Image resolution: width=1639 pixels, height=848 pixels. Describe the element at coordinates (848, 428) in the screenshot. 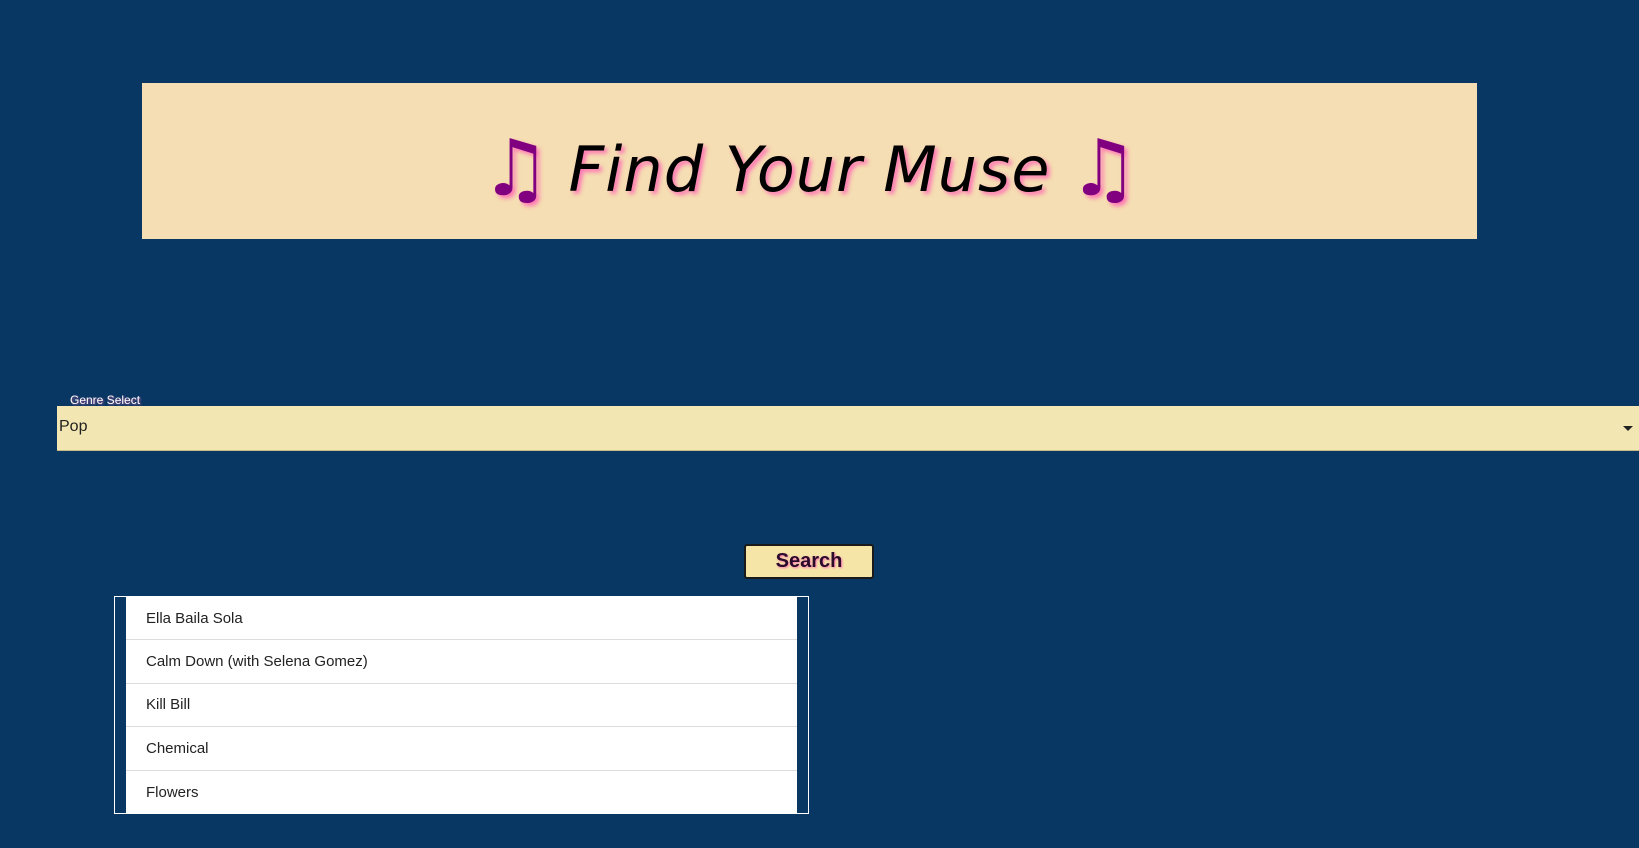

I see `genre-select: Pop` at that location.